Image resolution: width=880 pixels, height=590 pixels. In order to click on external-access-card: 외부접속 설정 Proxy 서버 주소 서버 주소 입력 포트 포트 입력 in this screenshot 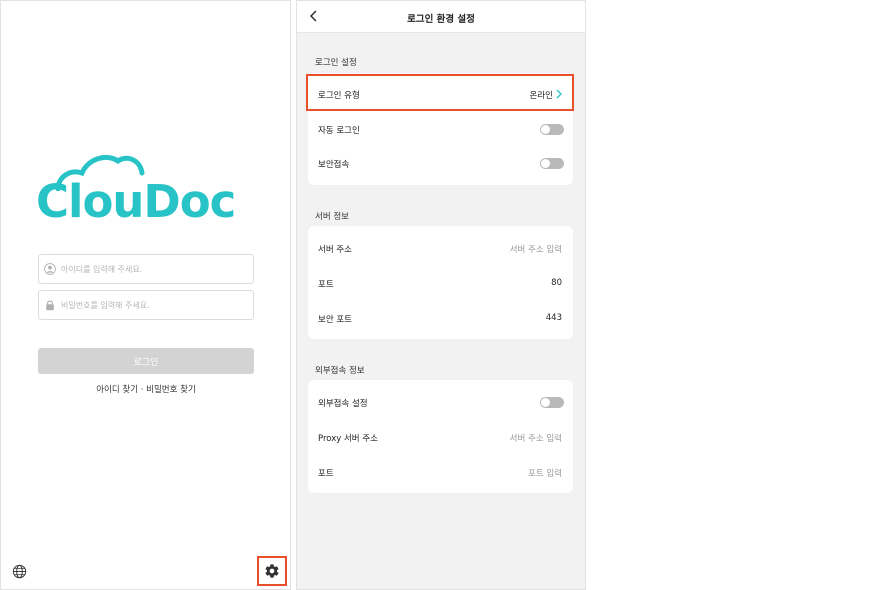, I will do `click(440, 436)`.